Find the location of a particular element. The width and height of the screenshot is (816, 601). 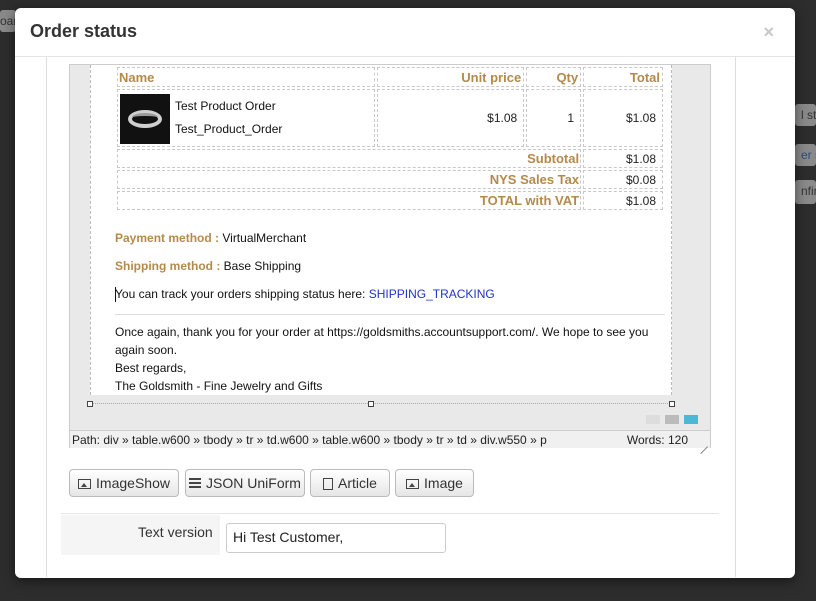

payment-method-line: Payment method : VirtualMerchant is located at coordinates (210, 238).